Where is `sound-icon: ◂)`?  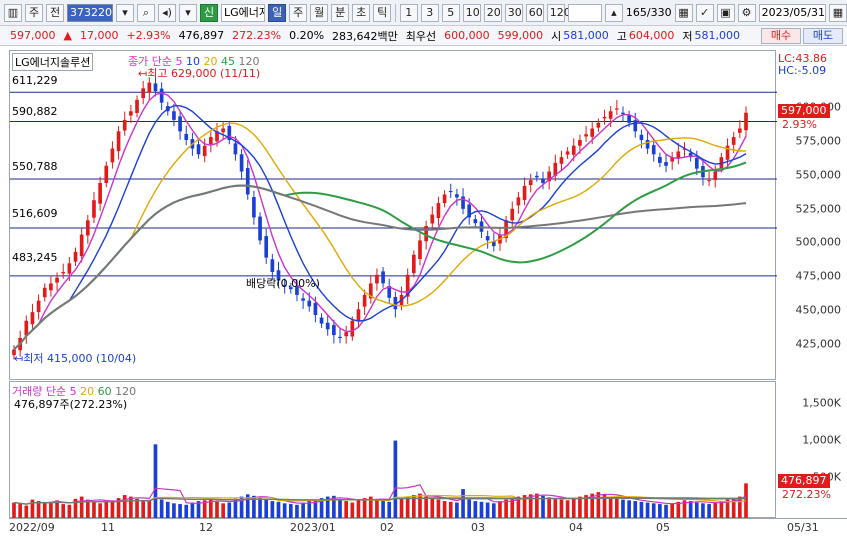 sound-icon: ◂) is located at coordinates (167, 12).